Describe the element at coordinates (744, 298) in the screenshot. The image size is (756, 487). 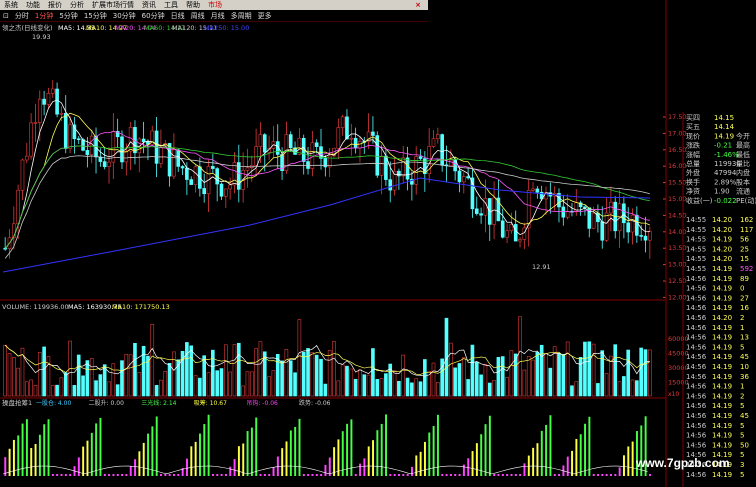
I see `tick-volume: 27` at that location.